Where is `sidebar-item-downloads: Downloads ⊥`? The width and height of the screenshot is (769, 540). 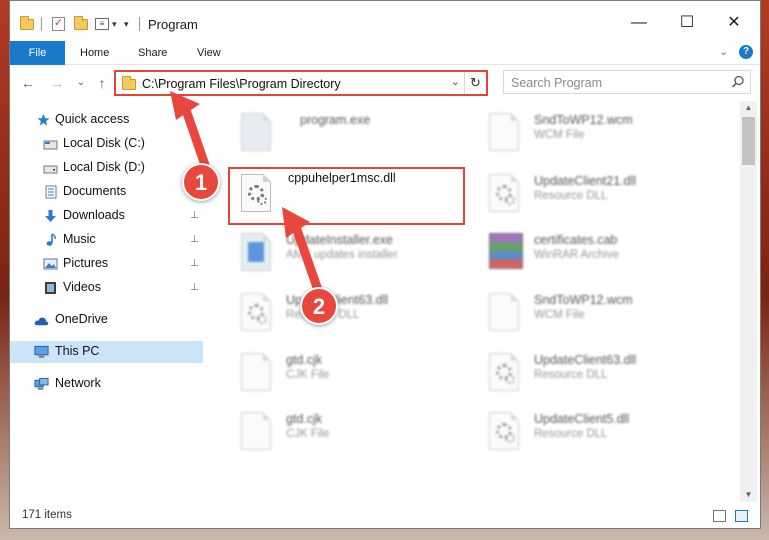
sidebar-item-downloads: Downloads ⊥ is located at coordinates (106, 216).